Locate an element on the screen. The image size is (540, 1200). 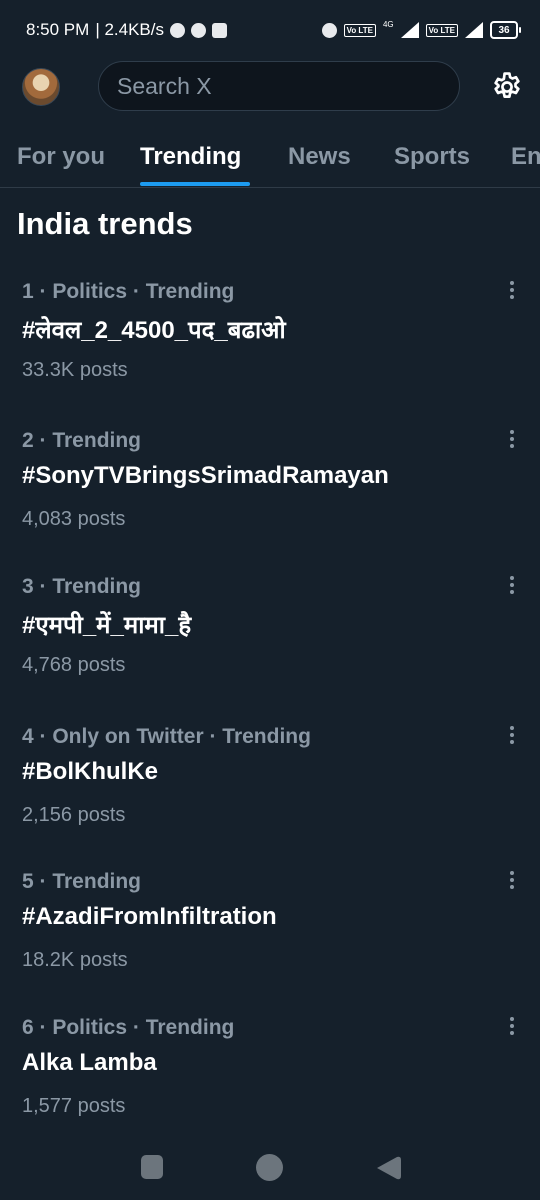
active-tab-indicator is located at coordinates (195, 184).